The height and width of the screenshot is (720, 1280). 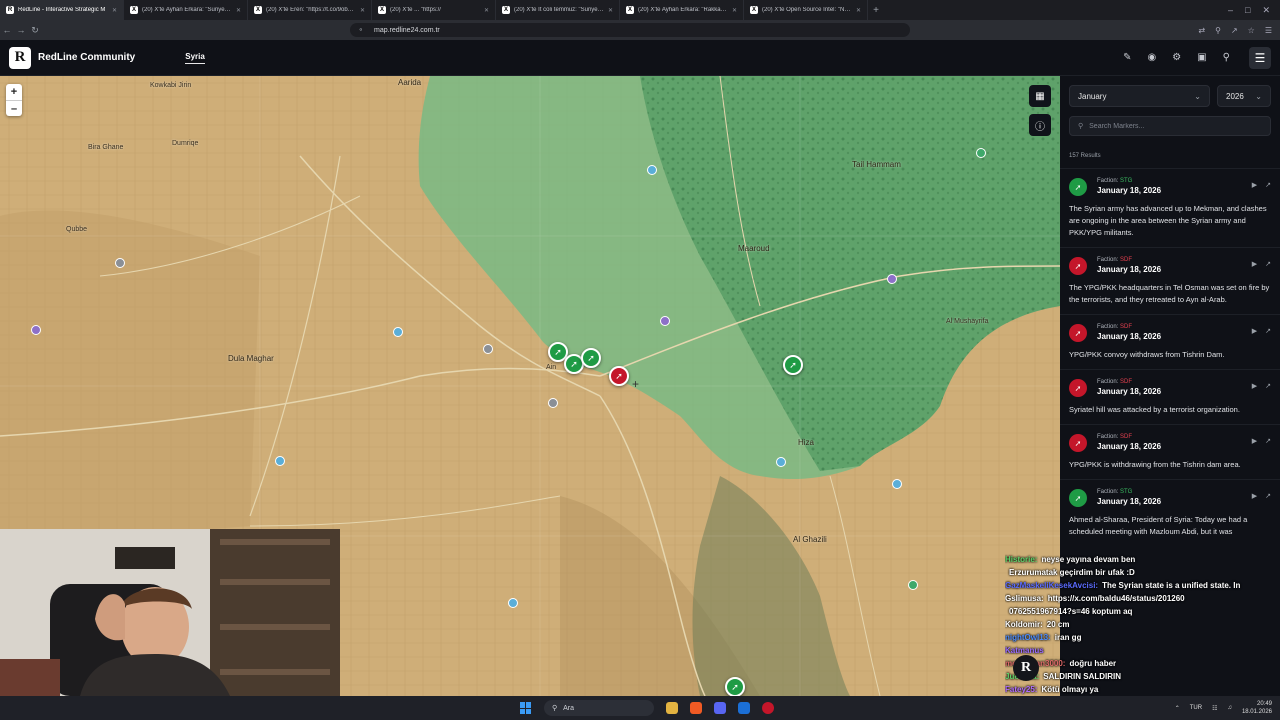 What do you see at coordinates (1230, 10) in the screenshot?
I see `minimize-icon: –` at bounding box center [1230, 10].